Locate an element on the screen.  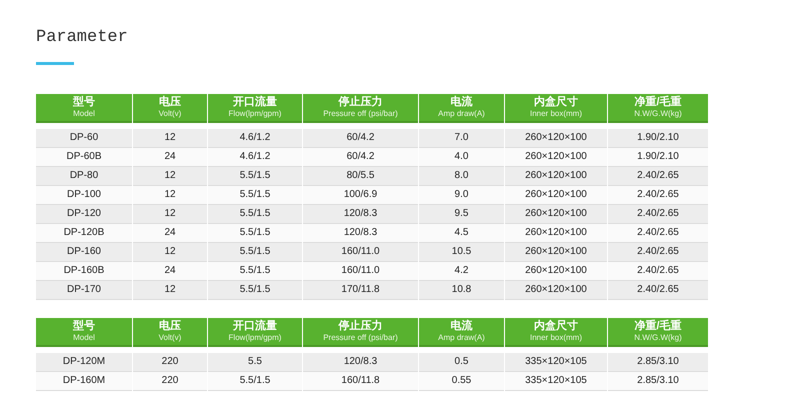
title-underline is located at coordinates (55, 63).